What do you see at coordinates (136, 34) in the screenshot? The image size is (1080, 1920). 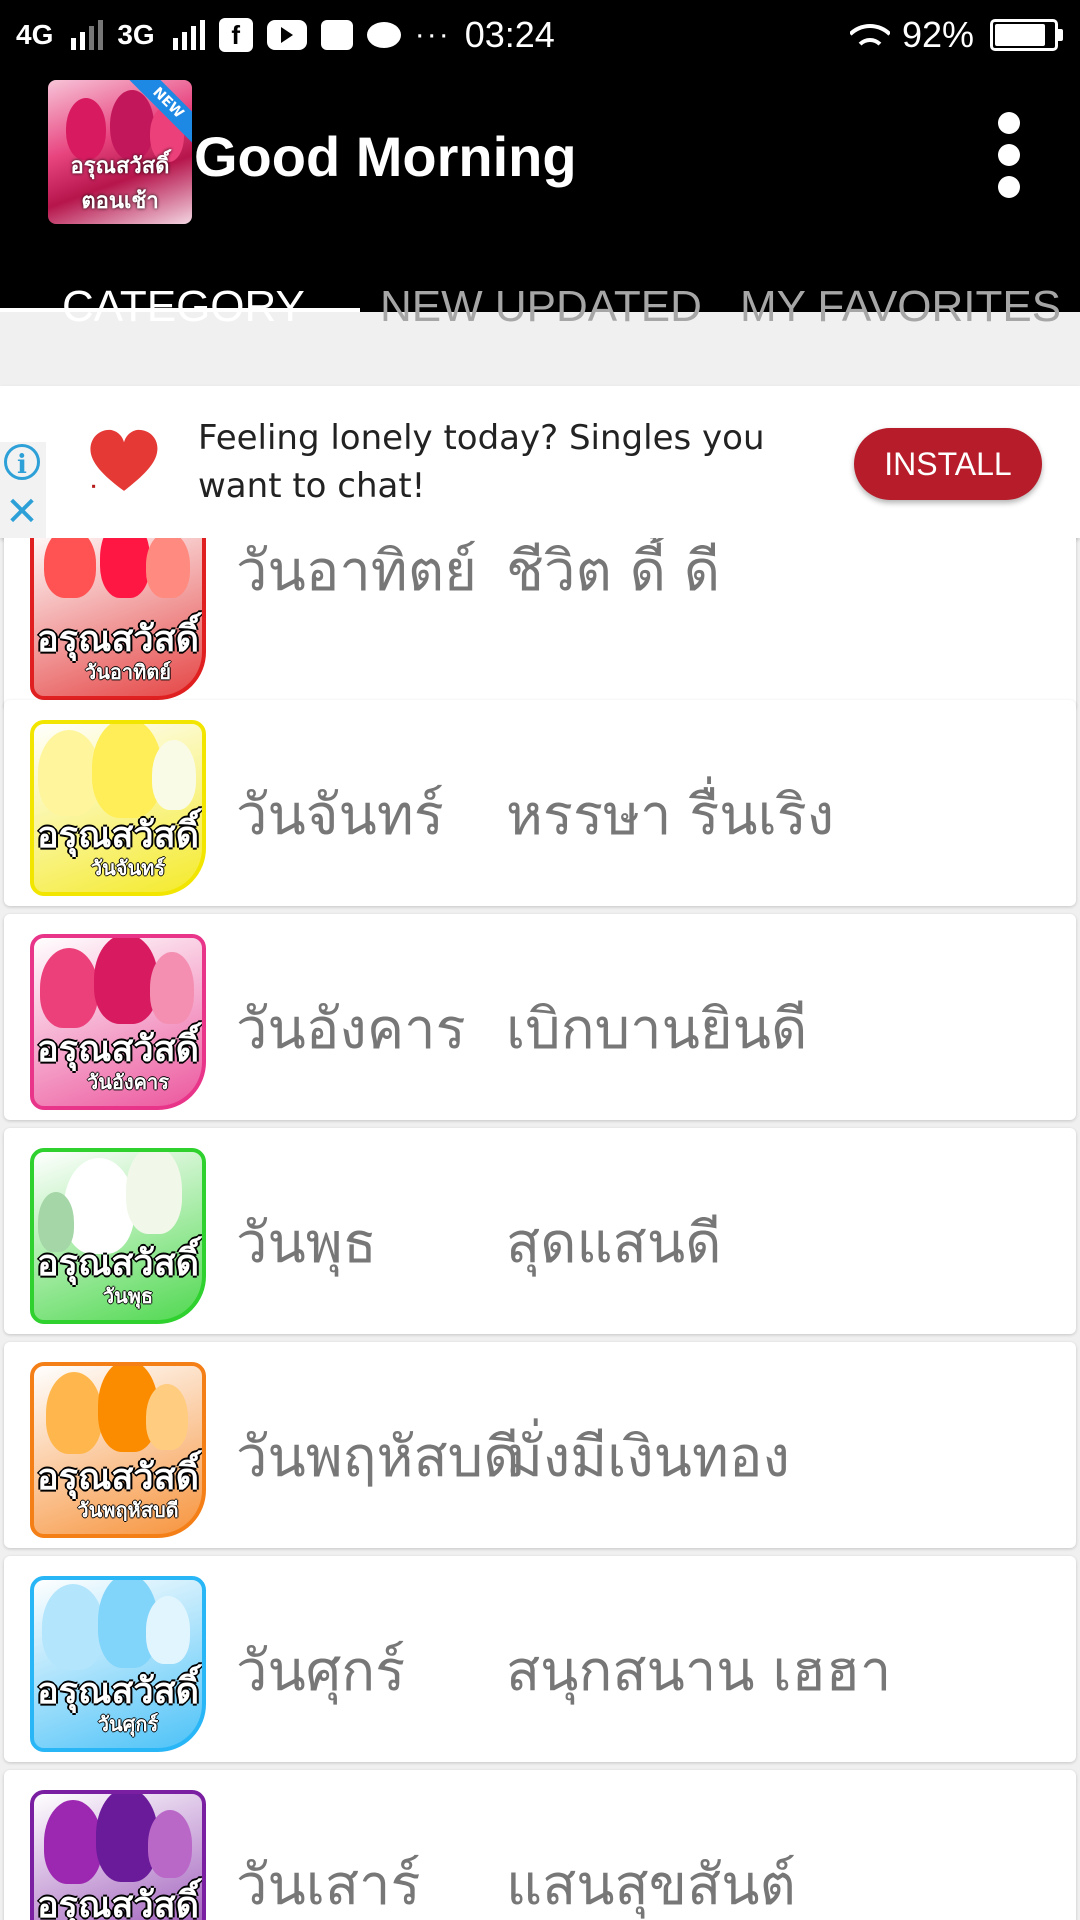 I see `network-type-3g: 3G` at bounding box center [136, 34].